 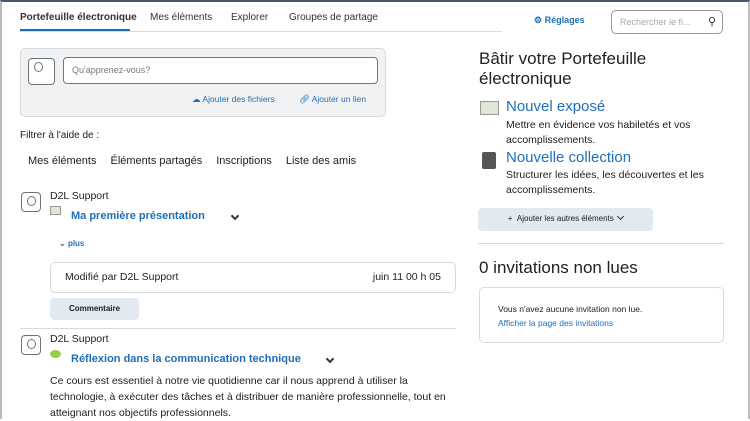 I want to click on add-files-label: Ajouter des fichiers, so click(x=238, y=99).